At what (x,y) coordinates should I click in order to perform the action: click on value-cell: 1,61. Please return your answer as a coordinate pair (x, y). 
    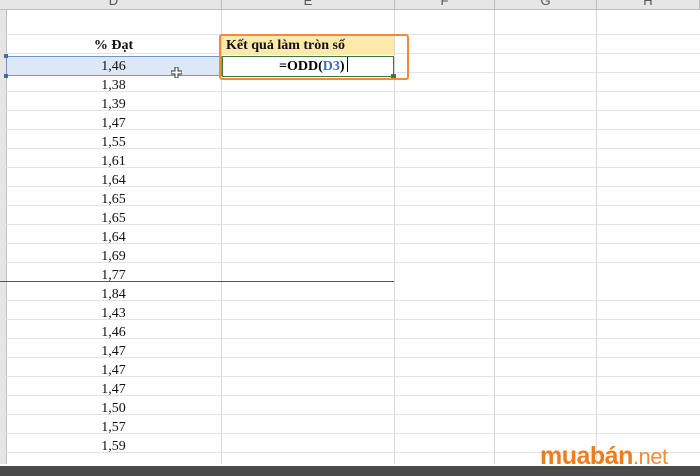
    Looking at the image, I should click on (113, 161).